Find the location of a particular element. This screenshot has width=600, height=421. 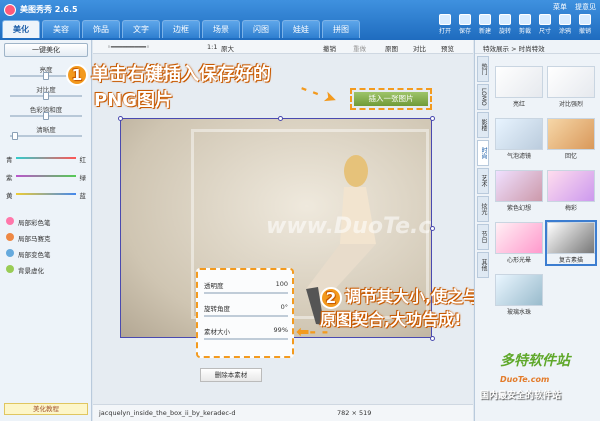

blur-icon is located at coordinates (10, 269).